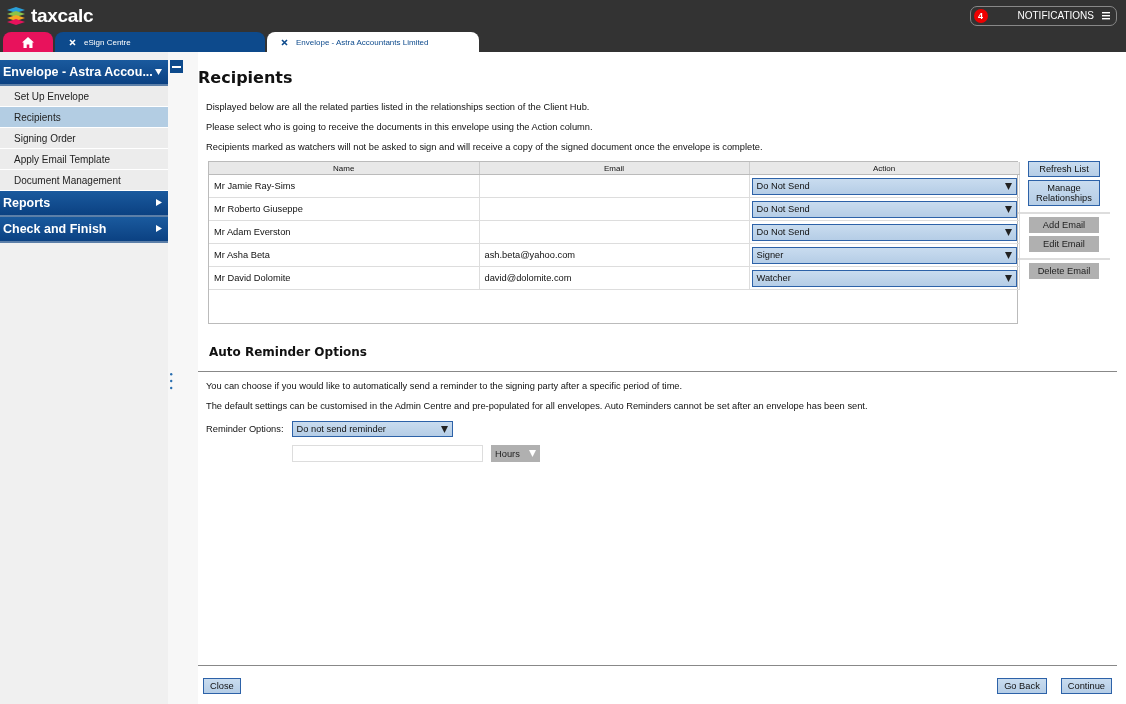 The width and height of the screenshot is (1126, 704). What do you see at coordinates (884, 168) in the screenshot?
I see `column-header: Action` at bounding box center [884, 168].